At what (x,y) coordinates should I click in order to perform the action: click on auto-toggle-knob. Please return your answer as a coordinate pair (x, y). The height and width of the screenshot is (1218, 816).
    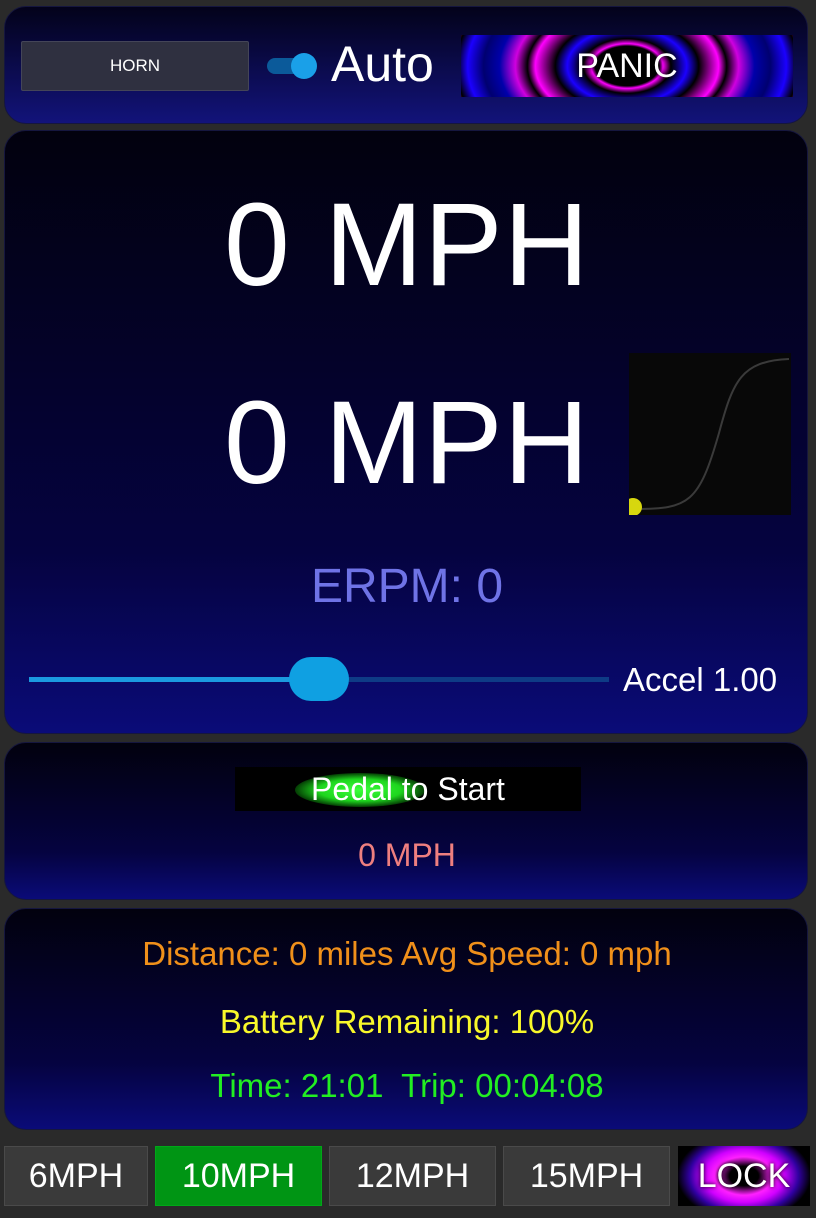
    Looking at the image, I should click on (304, 66).